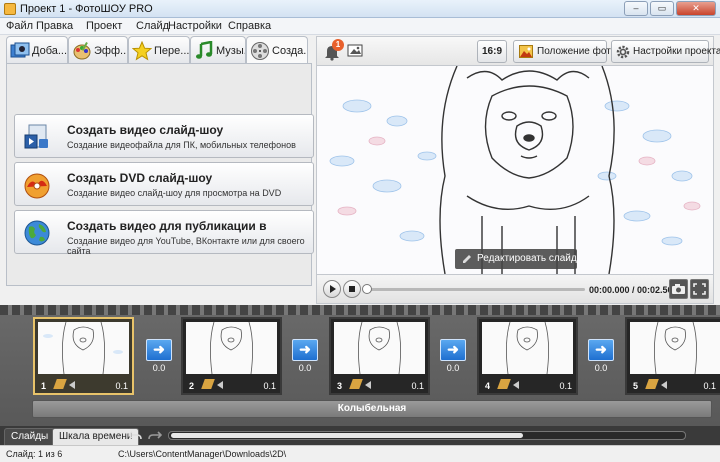 This screenshot has width=720, height=462. Describe the element at coordinates (10, 9) in the screenshot. I see `app-icon` at that location.